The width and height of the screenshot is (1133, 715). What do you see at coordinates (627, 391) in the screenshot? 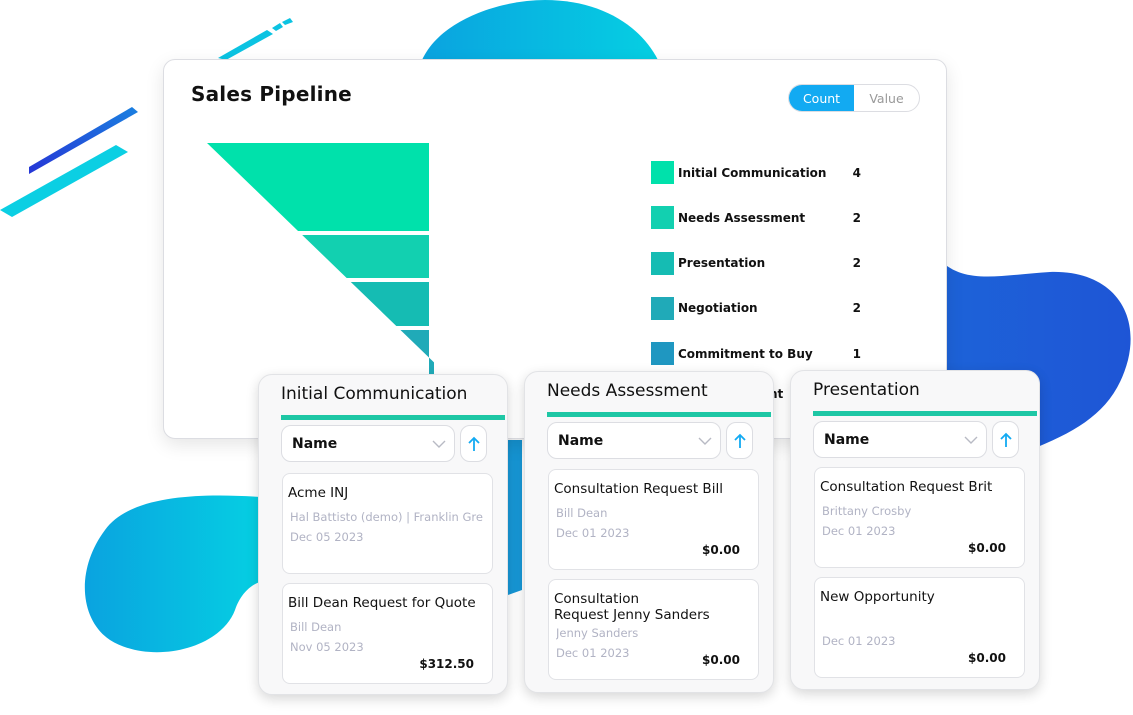
I see `column-title: Needs Assessment` at bounding box center [627, 391].